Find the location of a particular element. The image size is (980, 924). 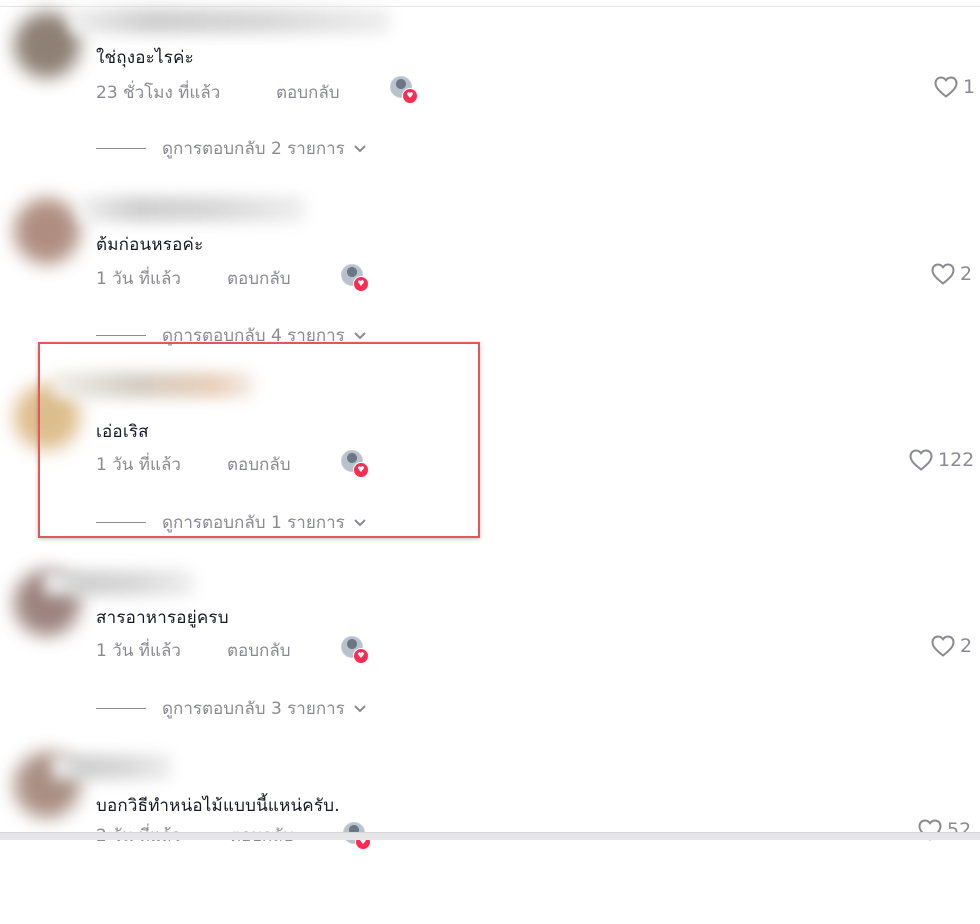

comment-text: ต้มก่อนหรอค่ะ is located at coordinates (150, 245).